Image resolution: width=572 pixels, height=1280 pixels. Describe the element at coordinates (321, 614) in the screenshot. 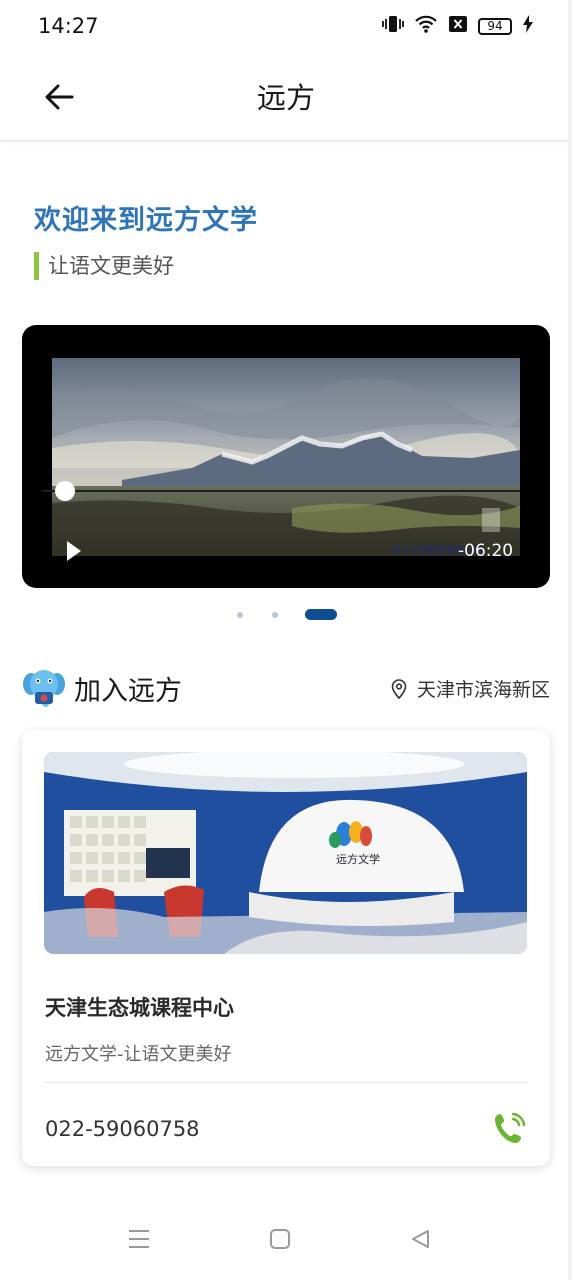

I see `carousel-dot-active` at that location.